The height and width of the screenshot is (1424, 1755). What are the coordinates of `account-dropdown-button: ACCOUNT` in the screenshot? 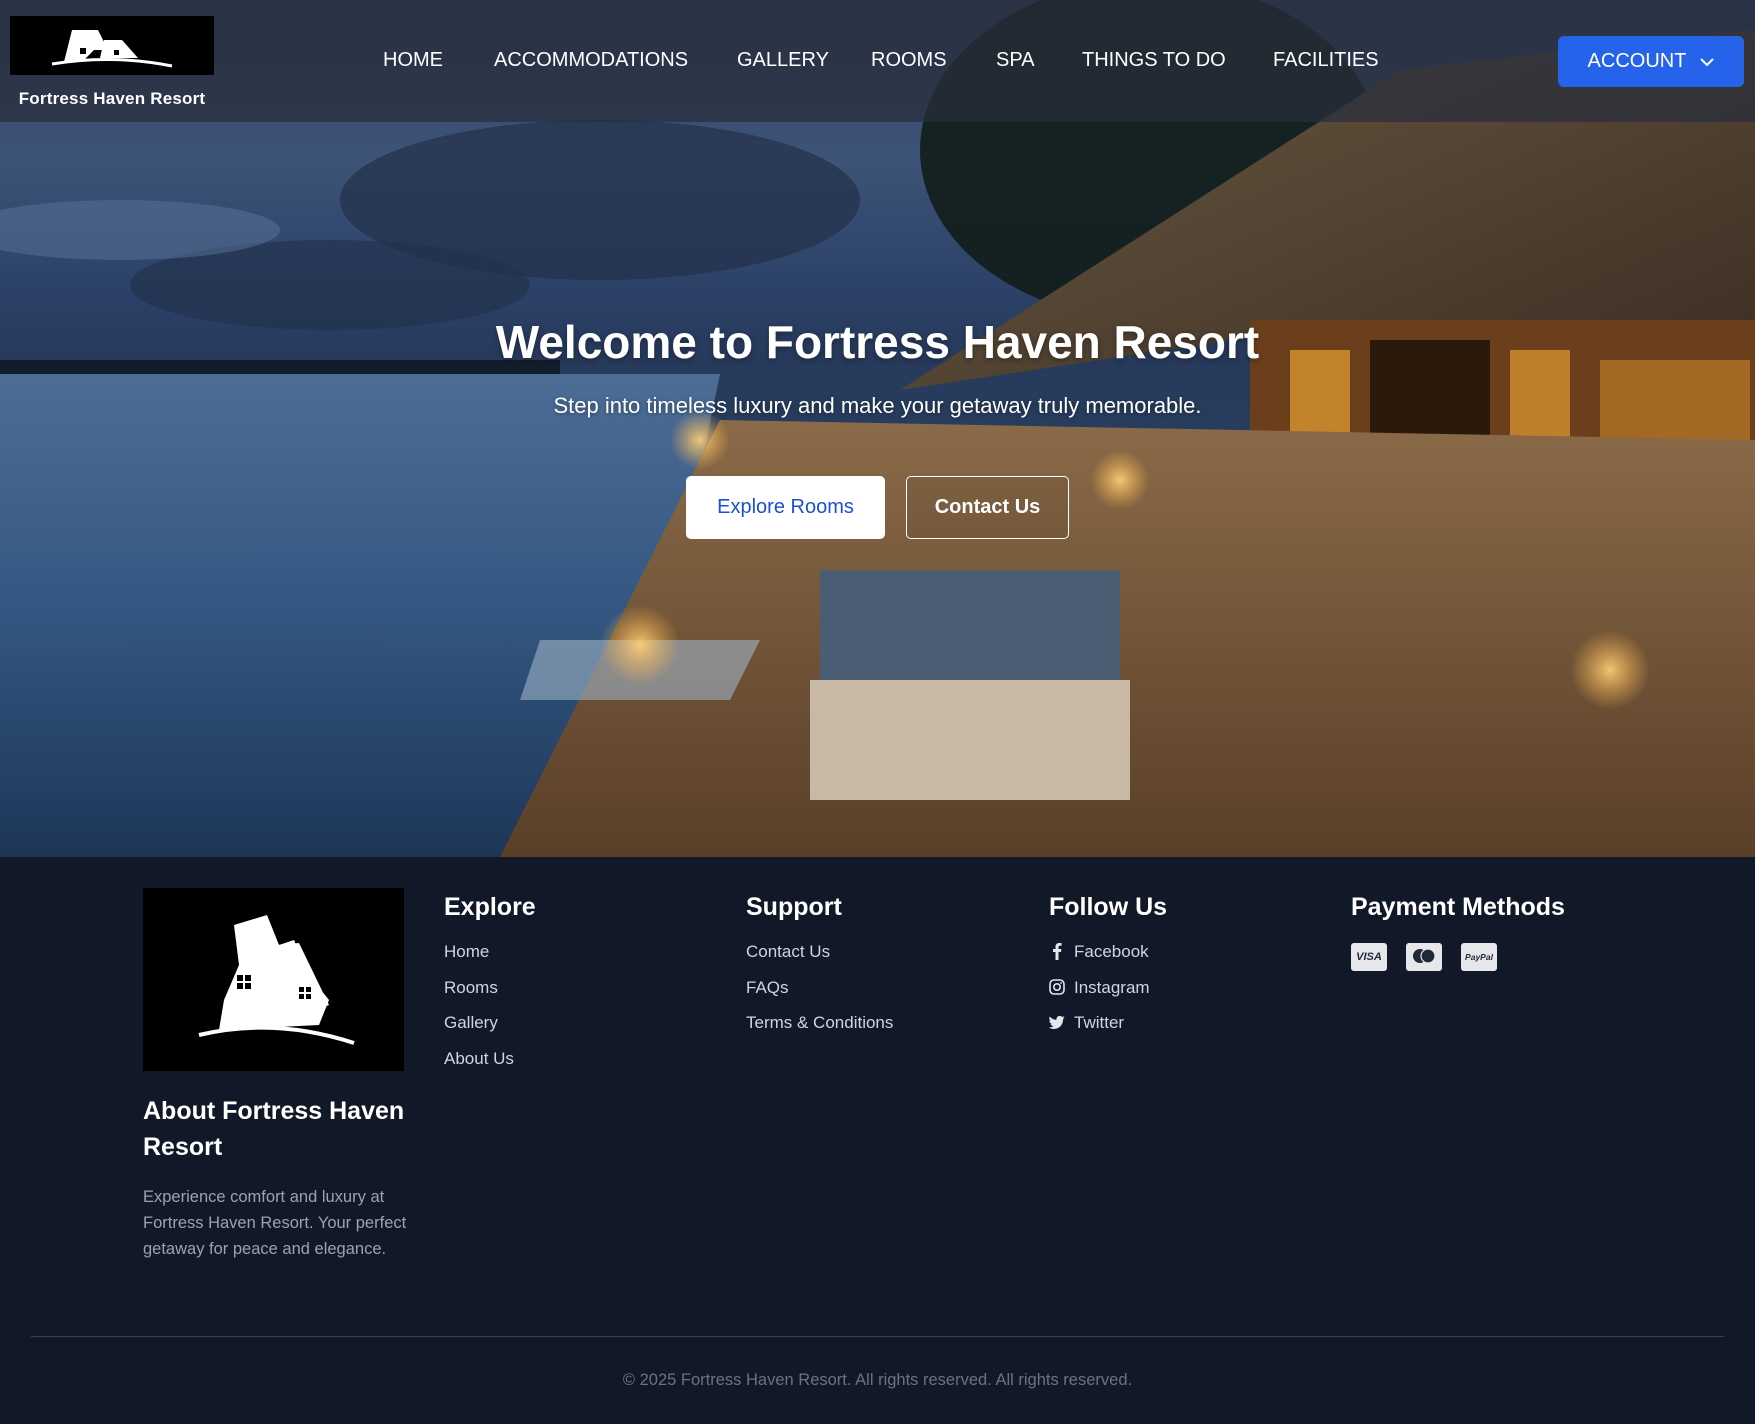 It's located at (1651, 61).